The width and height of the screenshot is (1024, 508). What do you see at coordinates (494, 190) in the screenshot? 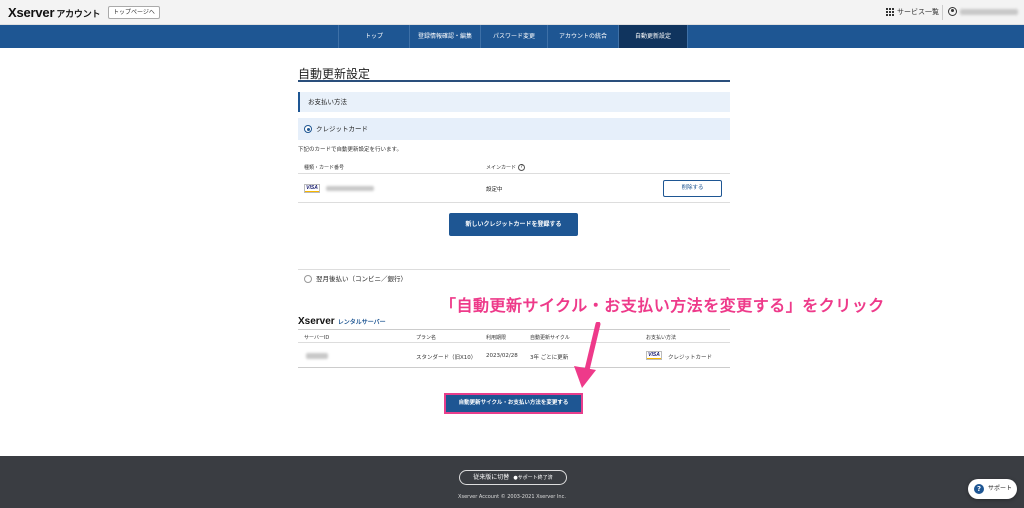
I see `main-card-status: 設定中` at bounding box center [494, 190].